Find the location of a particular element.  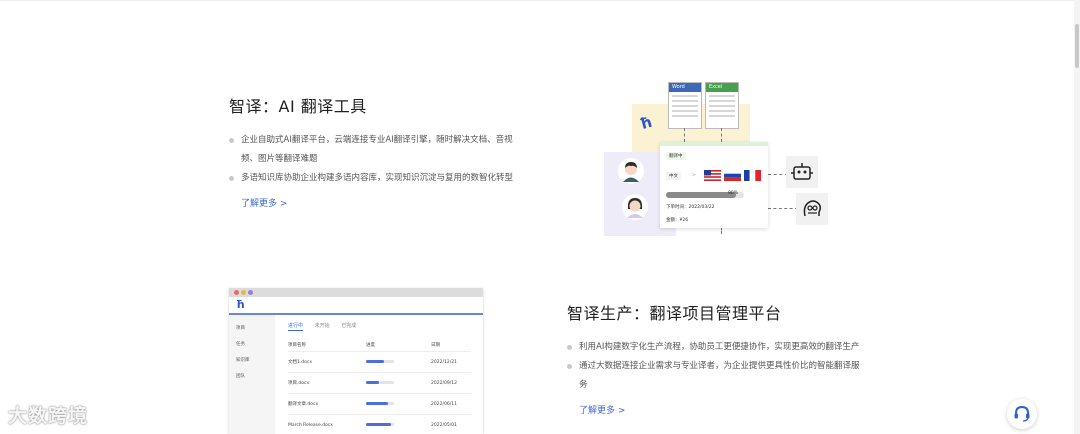

table-row: 翻译文章.docx 2022/06/11 is located at coordinates (379, 404).